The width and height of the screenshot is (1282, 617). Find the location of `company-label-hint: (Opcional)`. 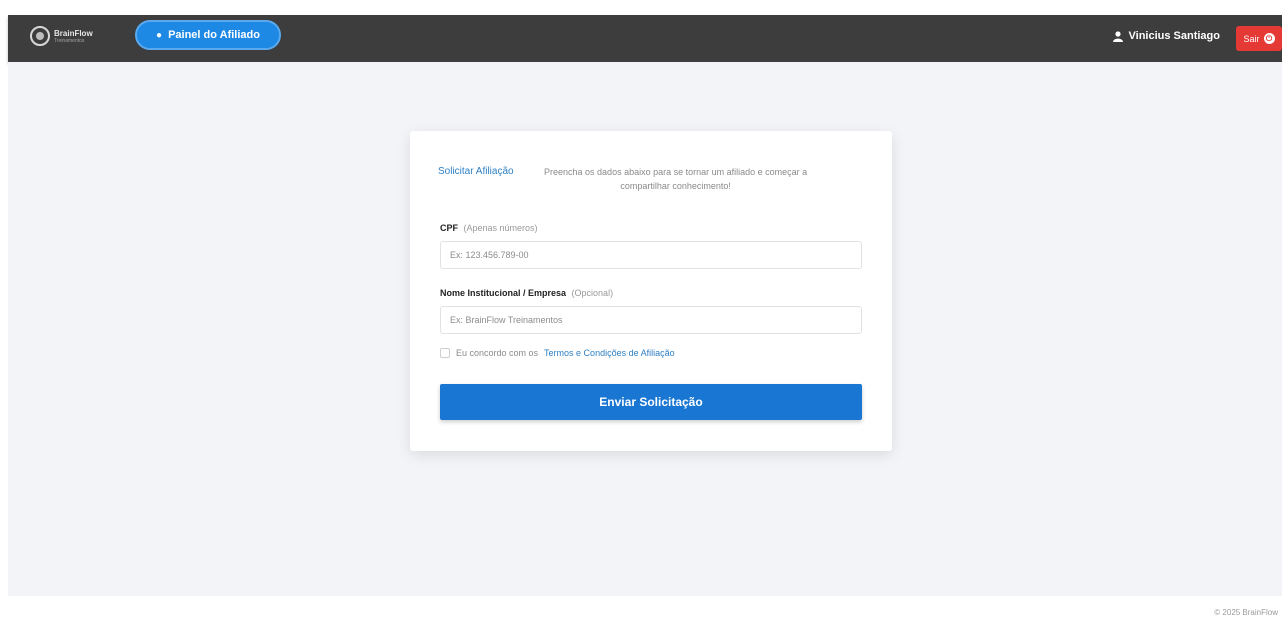

company-label-hint: (Opcional) is located at coordinates (592, 293).